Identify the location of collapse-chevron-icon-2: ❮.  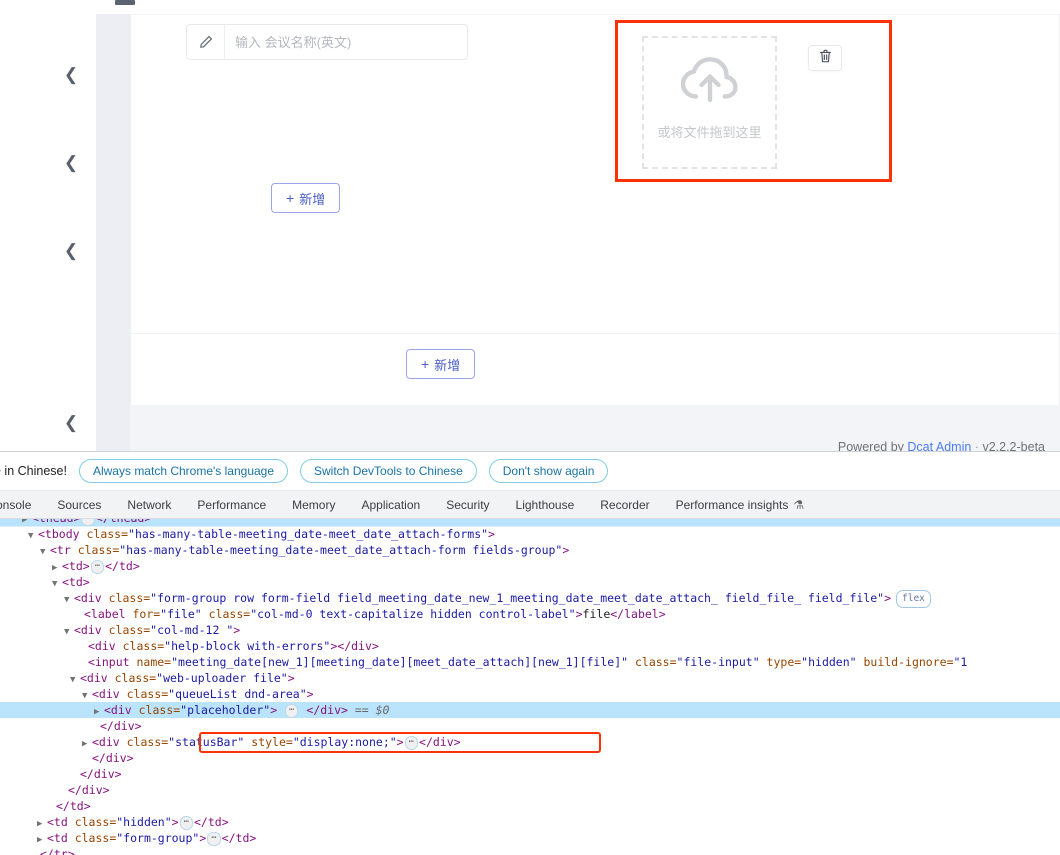
(71, 163).